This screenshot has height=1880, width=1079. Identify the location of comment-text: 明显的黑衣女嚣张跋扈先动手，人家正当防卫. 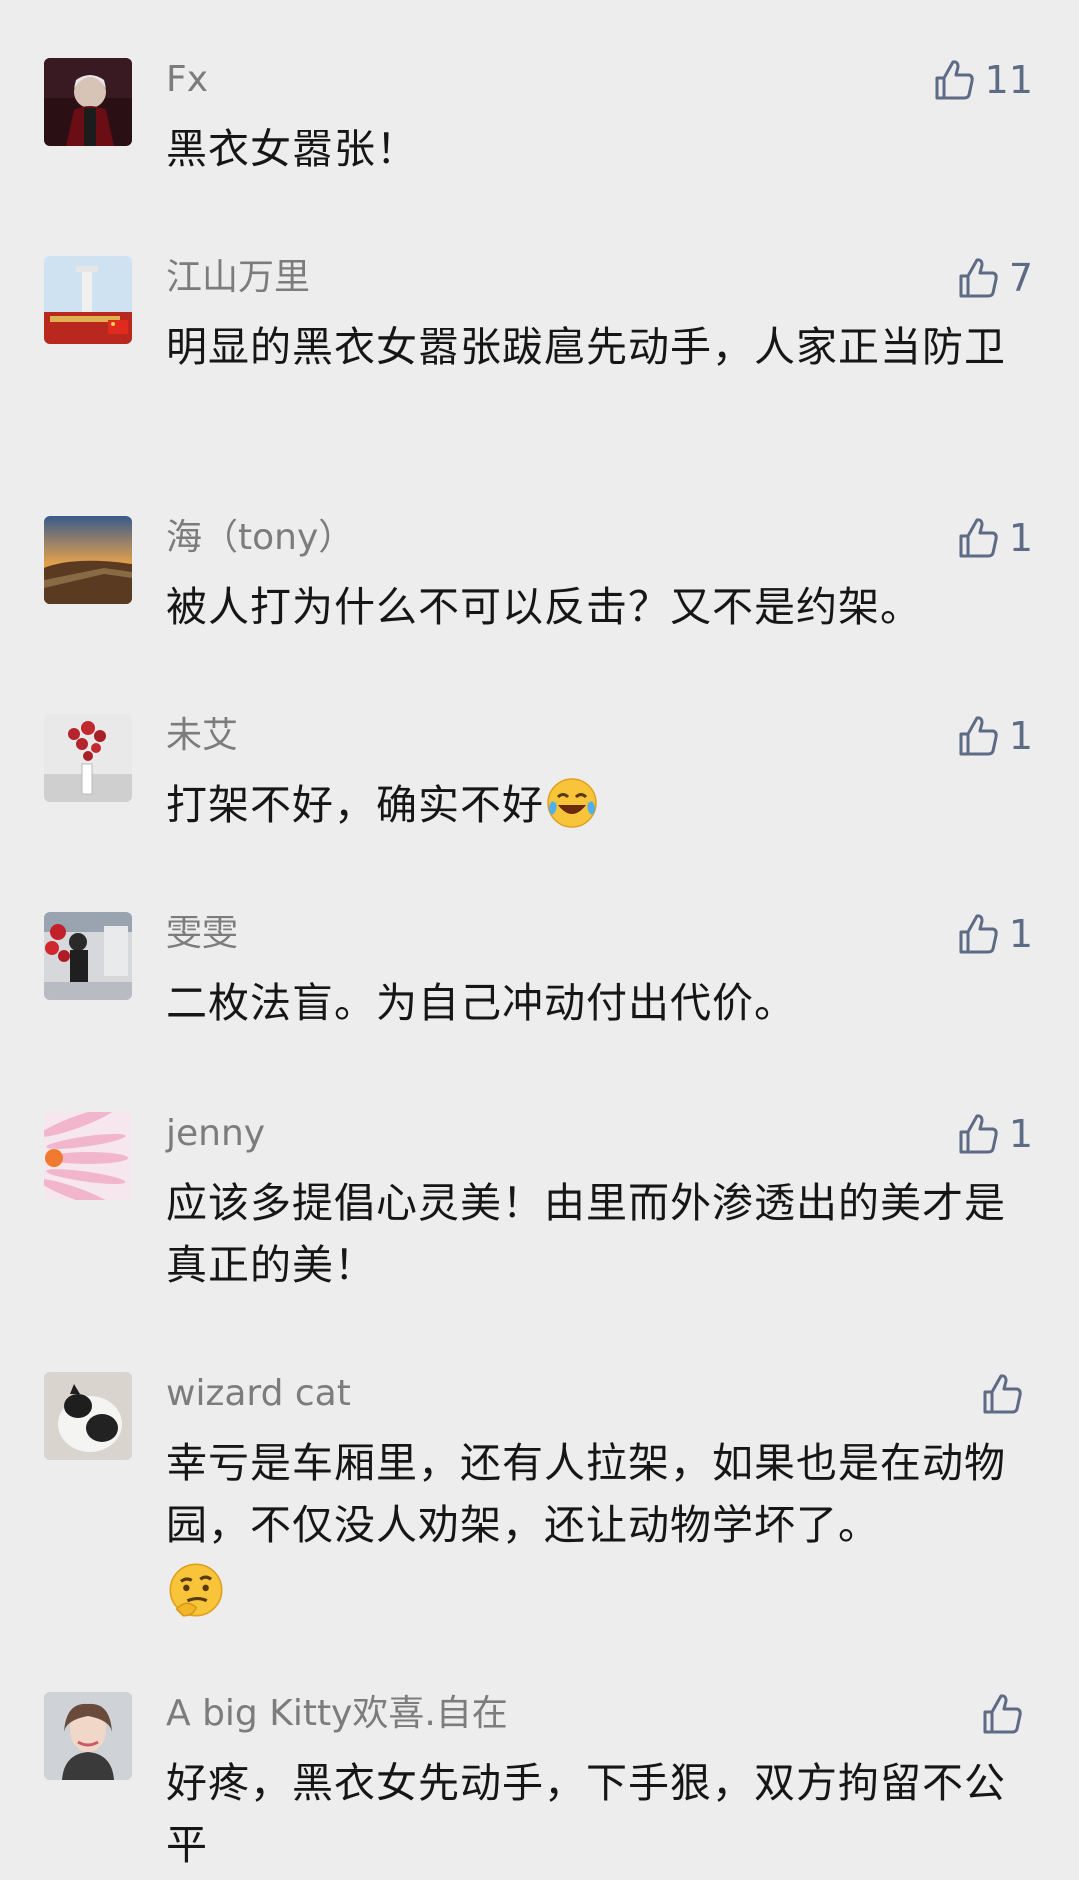
(586, 347).